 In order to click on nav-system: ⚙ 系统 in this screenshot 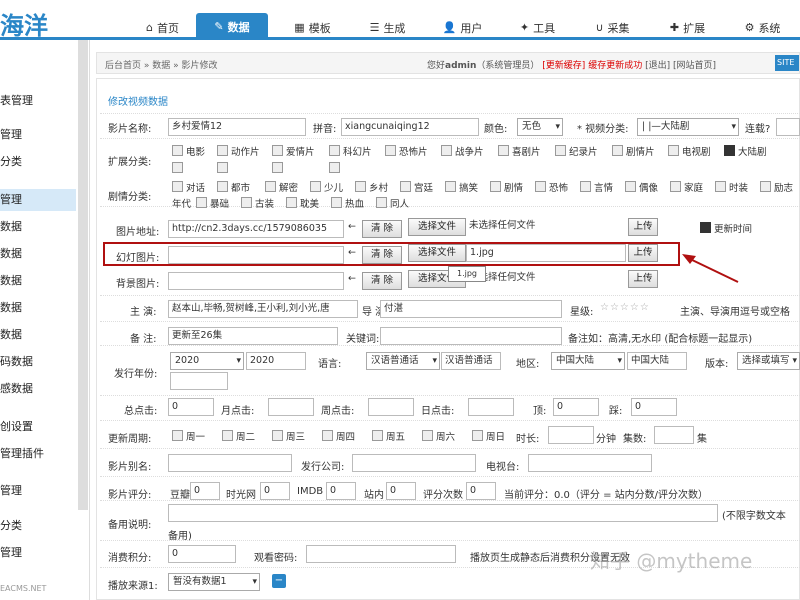, I will do `click(762, 27)`.